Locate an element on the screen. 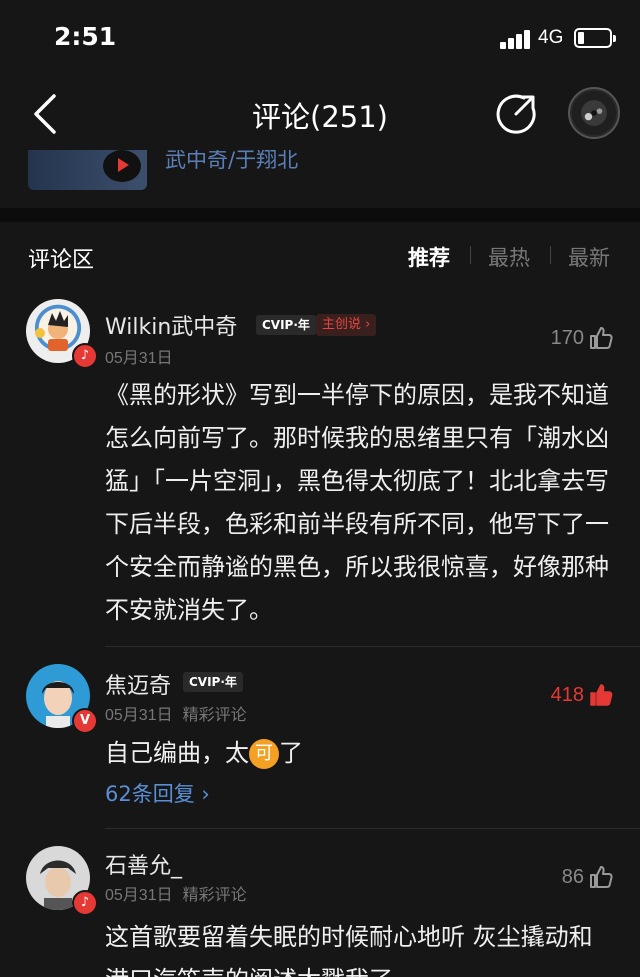  tab-latest: 最新 is located at coordinates (589, 257).